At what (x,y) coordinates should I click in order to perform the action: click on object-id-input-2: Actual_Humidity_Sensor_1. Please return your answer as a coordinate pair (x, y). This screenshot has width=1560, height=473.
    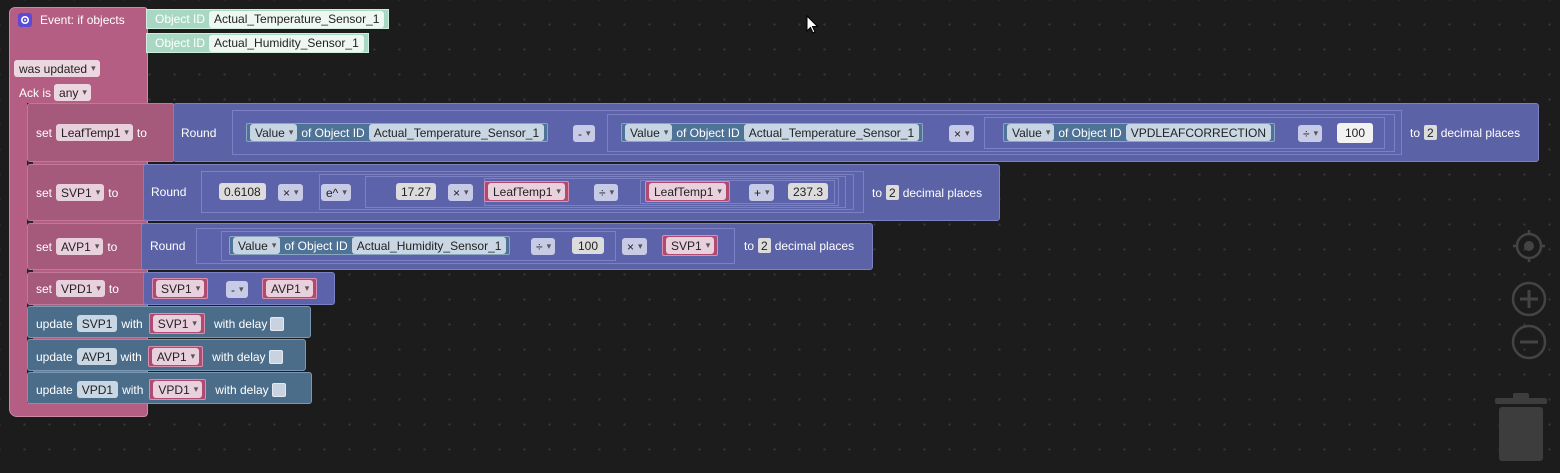
    Looking at the image, I should click on (286, 43).